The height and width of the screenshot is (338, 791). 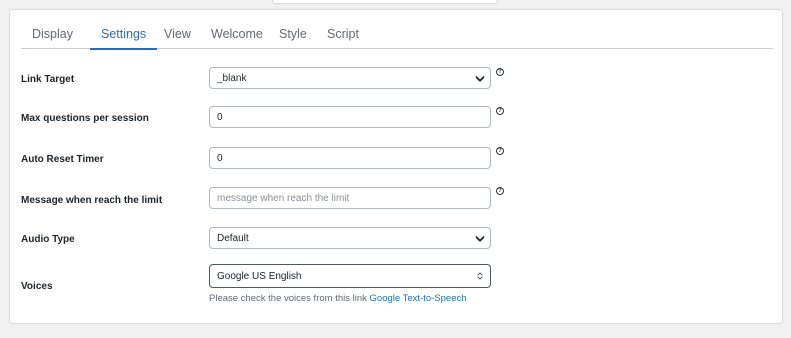 What do you see at coordinates (92, 200) in the screenshot?
I see `limit-message-label: Message when reach the limit` at bounding box center [92, 200].